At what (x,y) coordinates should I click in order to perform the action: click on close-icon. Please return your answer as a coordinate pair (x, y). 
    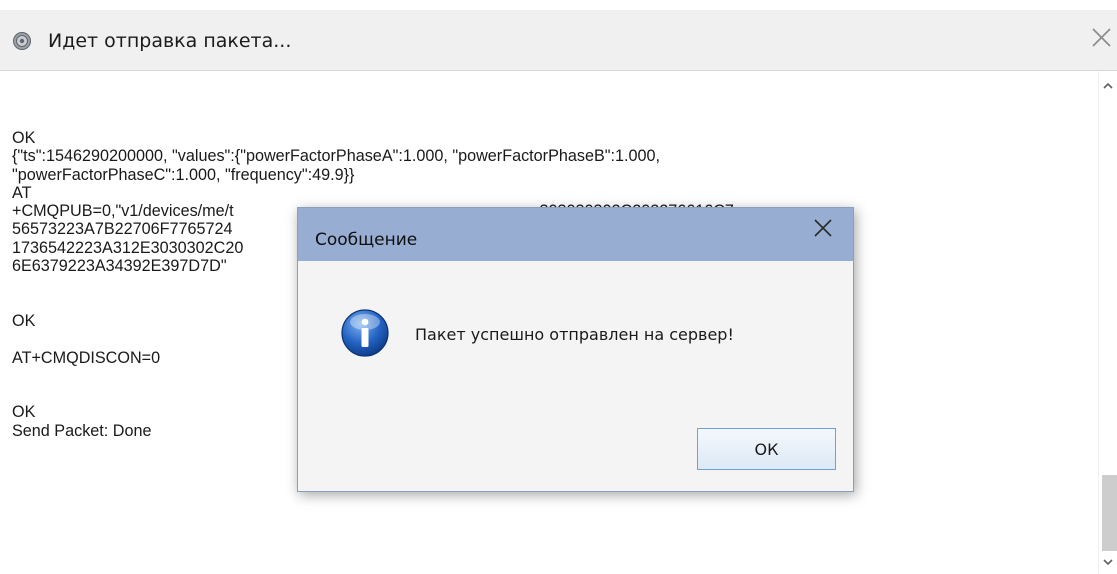
    Looking at the image, I should click on (1100, 37).